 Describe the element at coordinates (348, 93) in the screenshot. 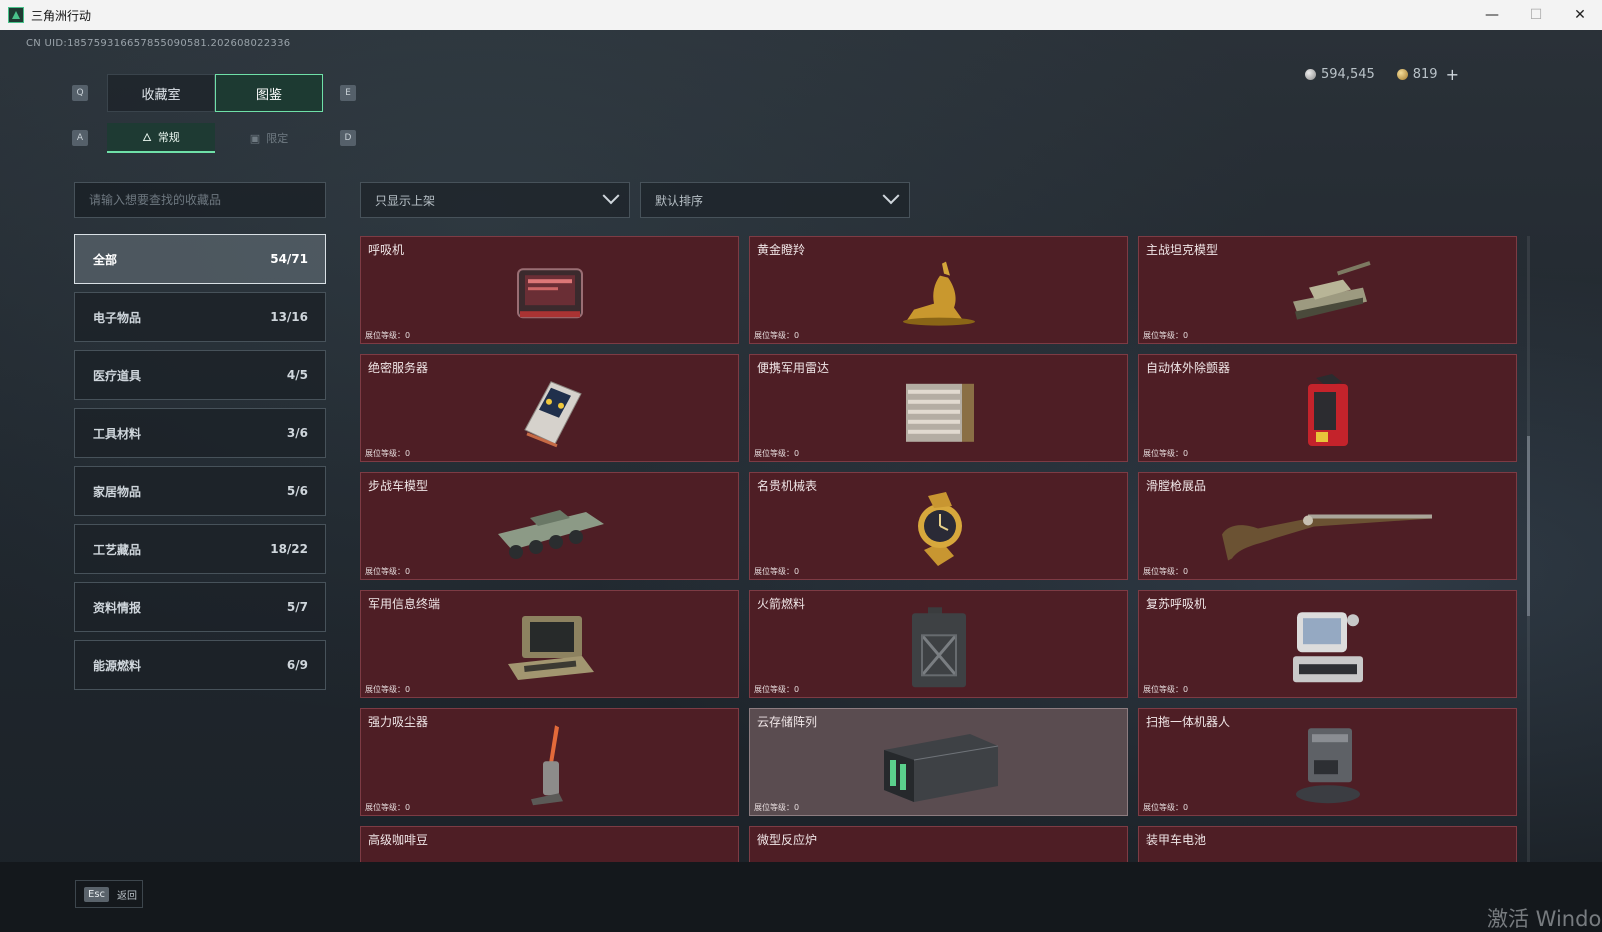

I see `keyhint-e: E` at that location.